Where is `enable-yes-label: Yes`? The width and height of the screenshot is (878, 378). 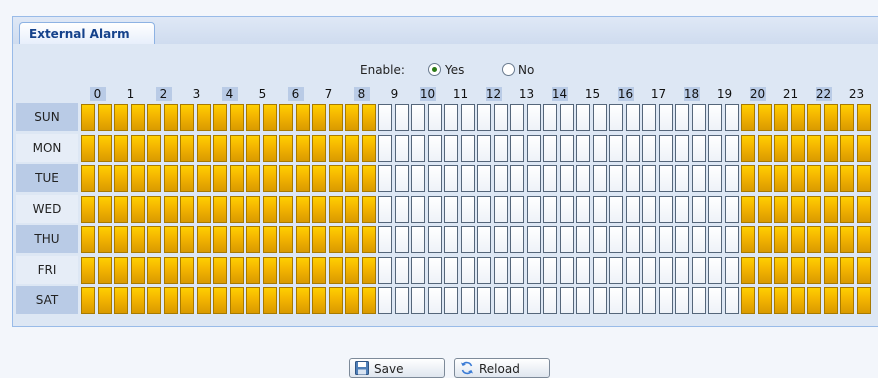 enable-yes-label: Yes is located at coordinates (454, 70).